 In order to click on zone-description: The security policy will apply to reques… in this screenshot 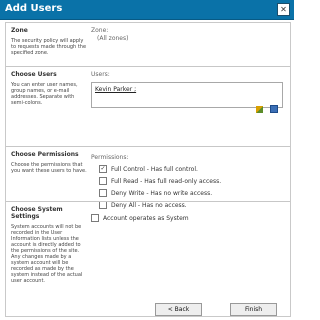, I will do `click(49, 47)`.